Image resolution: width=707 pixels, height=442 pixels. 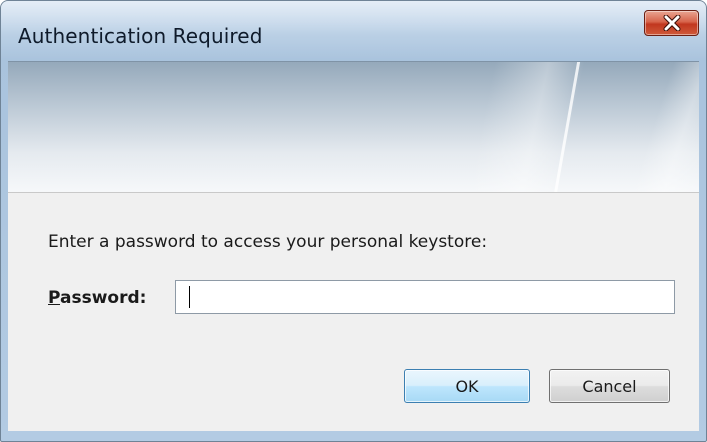 What do you see at coordinates (103, 298) in the screenshot?
I see `password-label-text: assword:` at bounding box center [103, 298].